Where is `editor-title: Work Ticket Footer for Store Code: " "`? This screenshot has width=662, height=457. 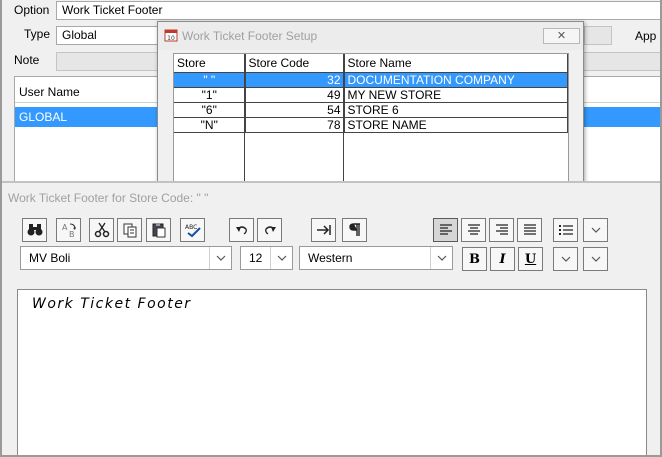 editor-title: Work Ticket Footer for Store Code: " " is located at coordinates (108, 198).